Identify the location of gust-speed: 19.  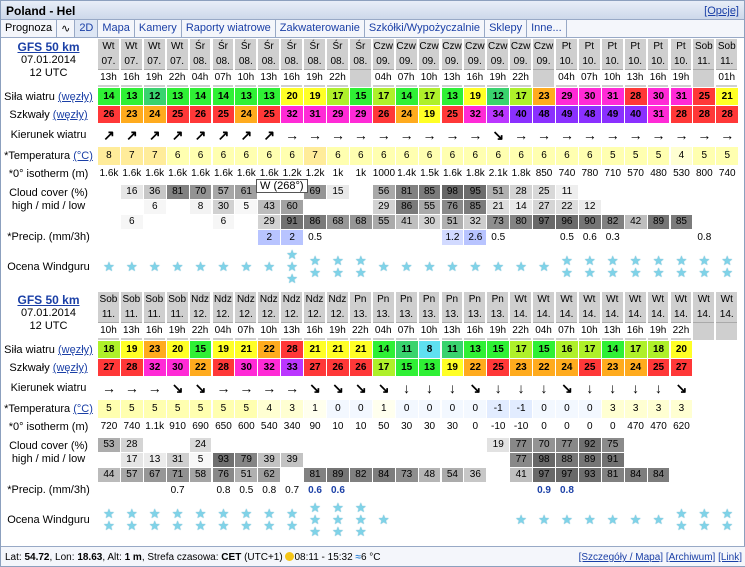
(452, 367).